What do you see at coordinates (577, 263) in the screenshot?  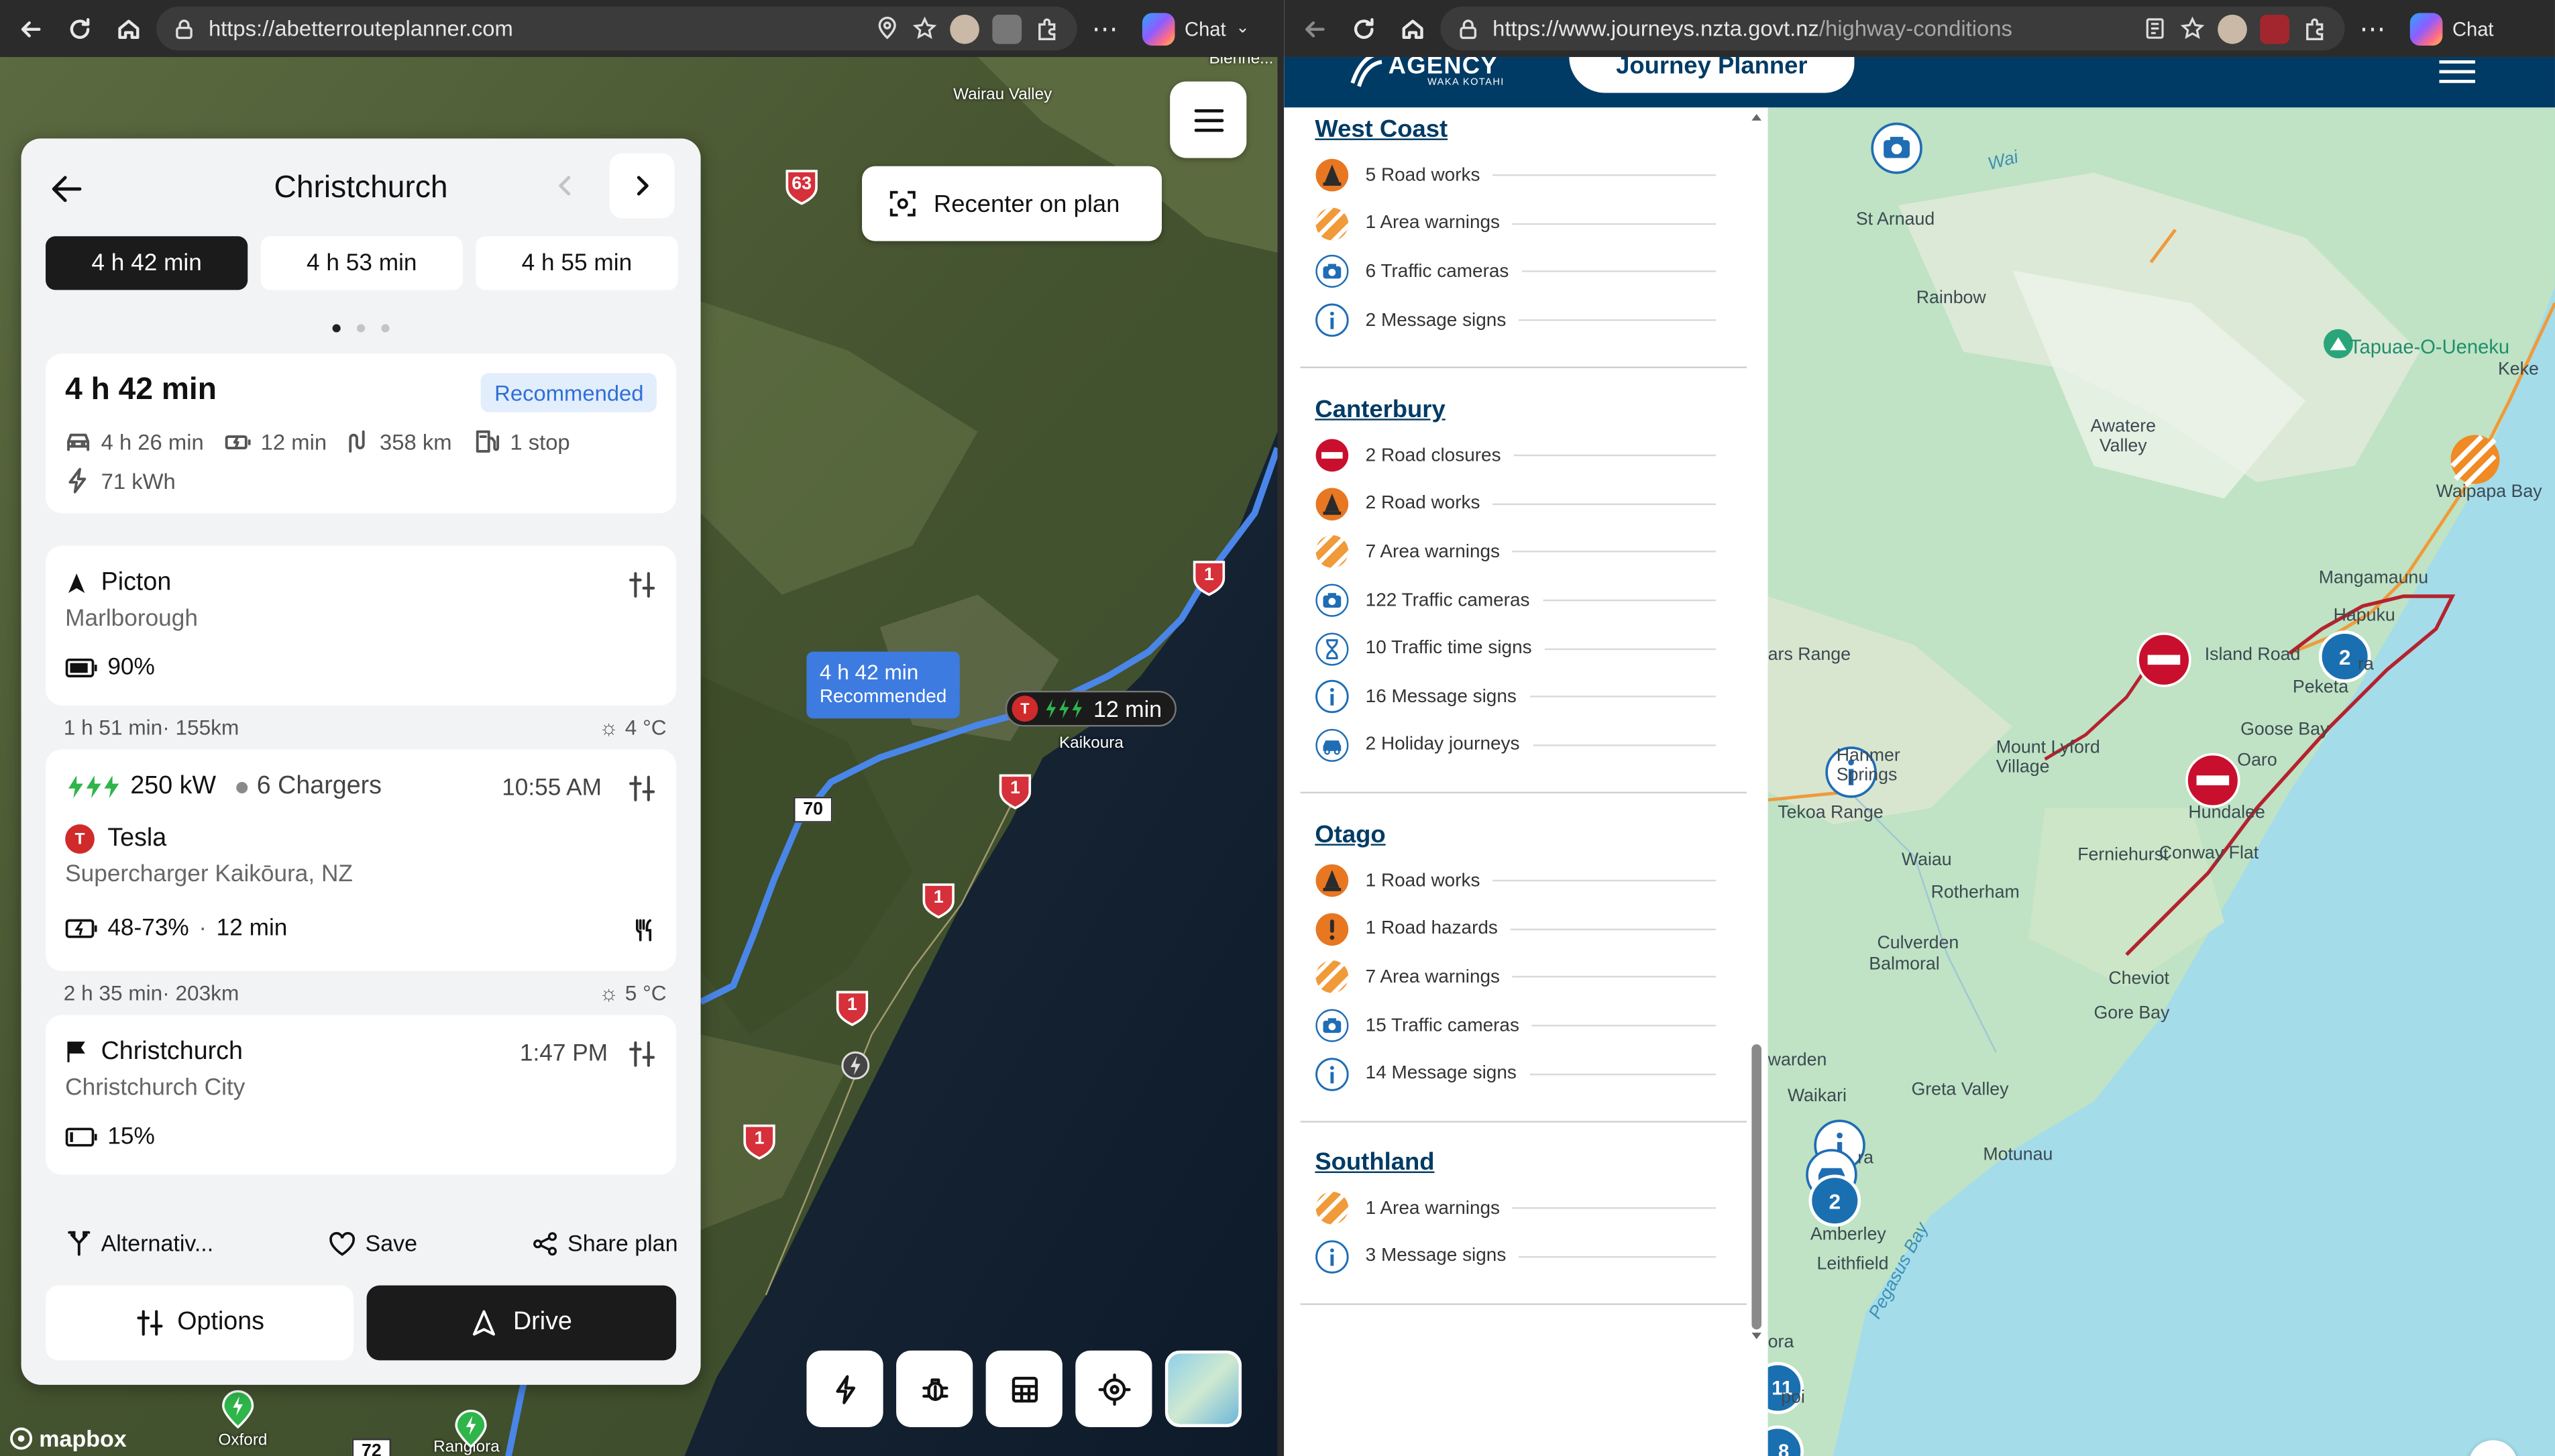 I see `tab-route-3: 4 h 55 min` at bounding box center [577, 263].